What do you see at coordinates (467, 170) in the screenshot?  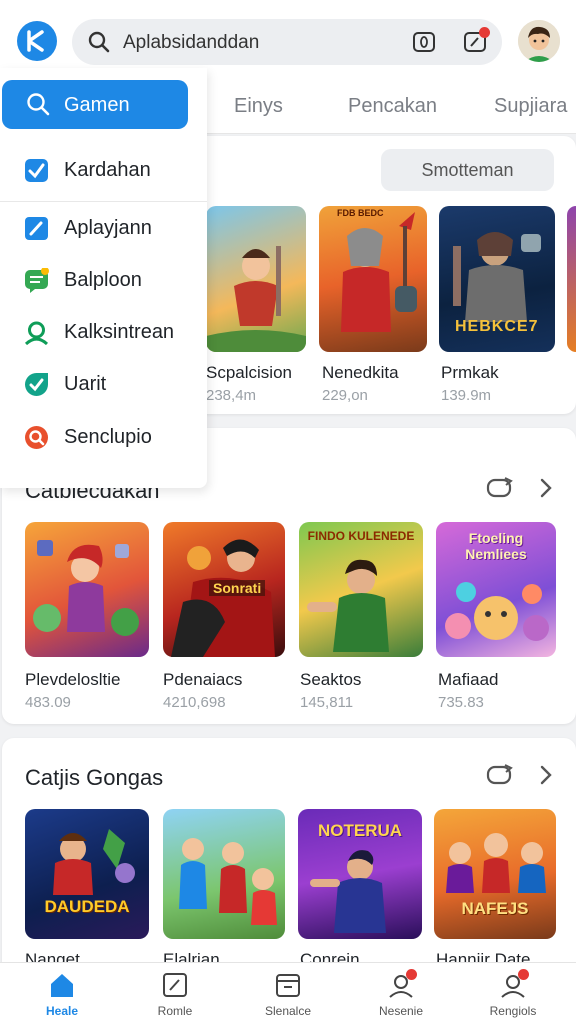 I see `filter-button: Smotteman` at bounding box center [467, 170].